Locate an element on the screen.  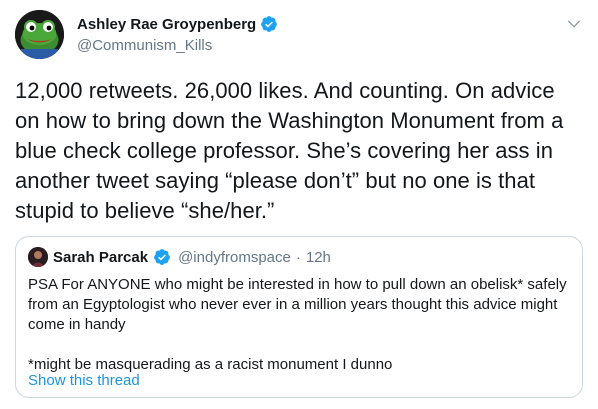
frog-avatar-icon is located at coordinates (39, 34).